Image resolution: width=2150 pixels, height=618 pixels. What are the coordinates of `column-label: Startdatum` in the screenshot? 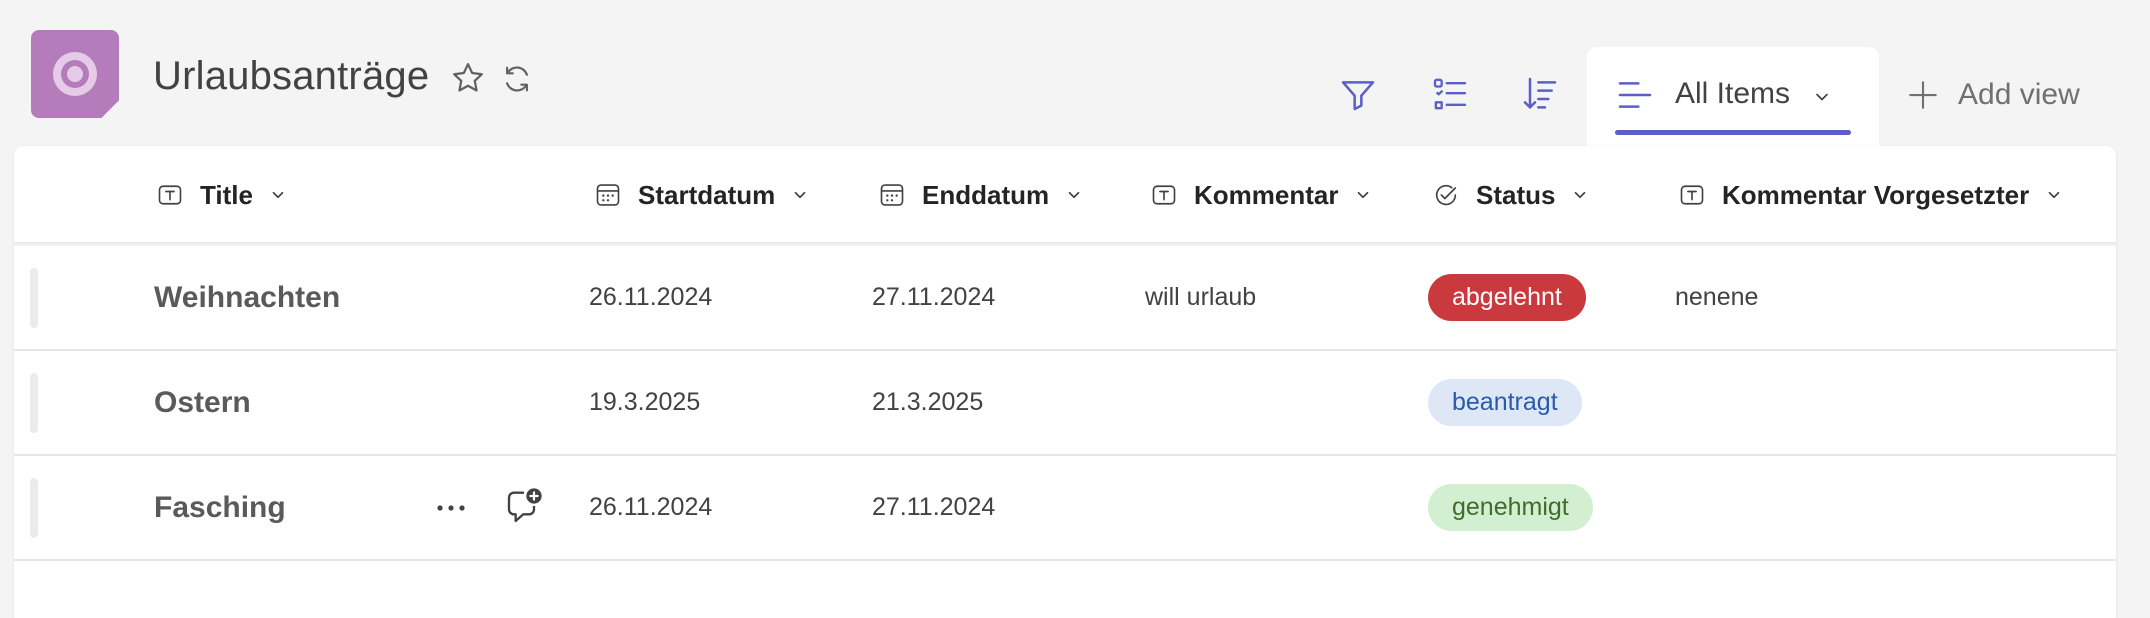 It's located at (707, 194).